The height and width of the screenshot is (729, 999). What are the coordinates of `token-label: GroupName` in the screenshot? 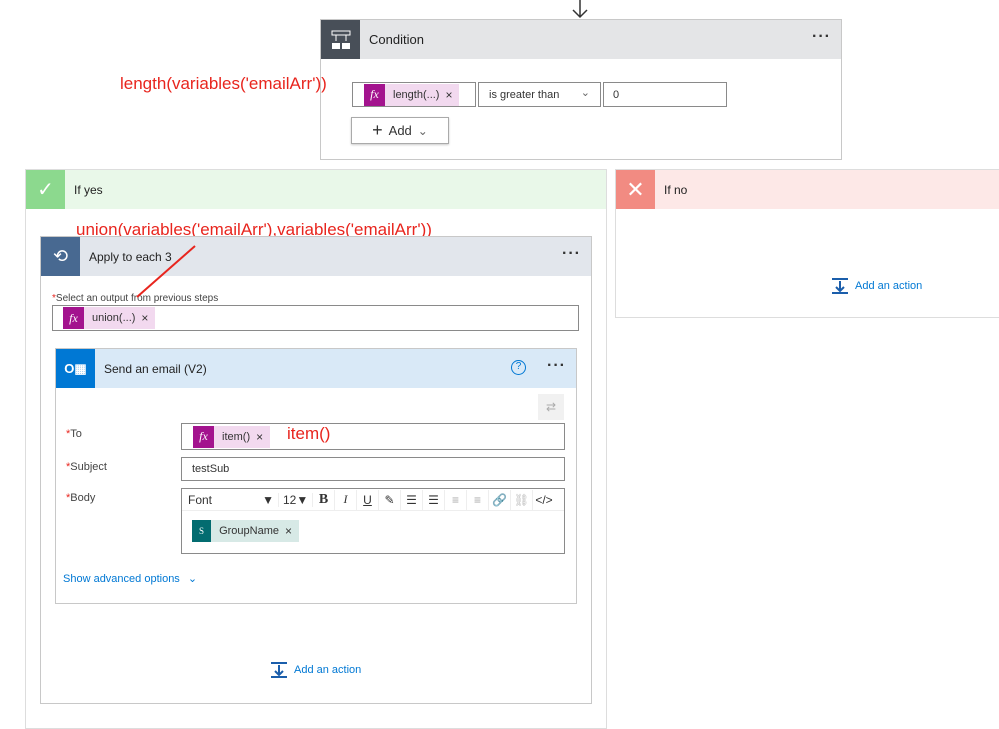 It's located at (249, 531).